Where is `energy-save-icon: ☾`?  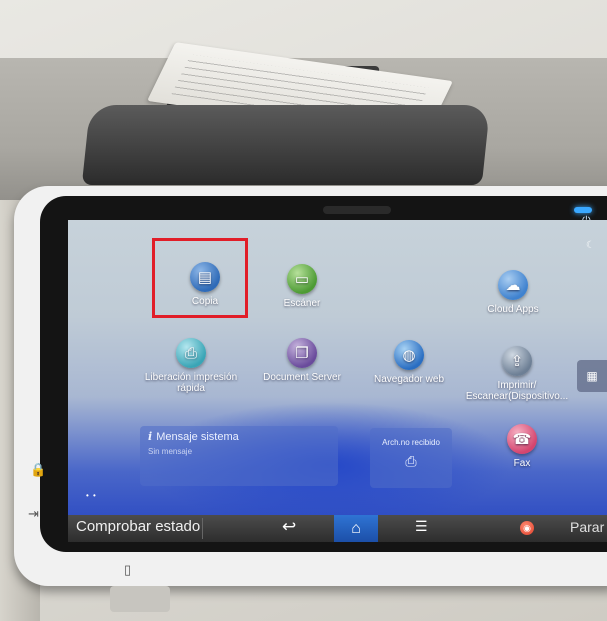
energy-save-icon: ☾ is located at coordinates (590, 245).